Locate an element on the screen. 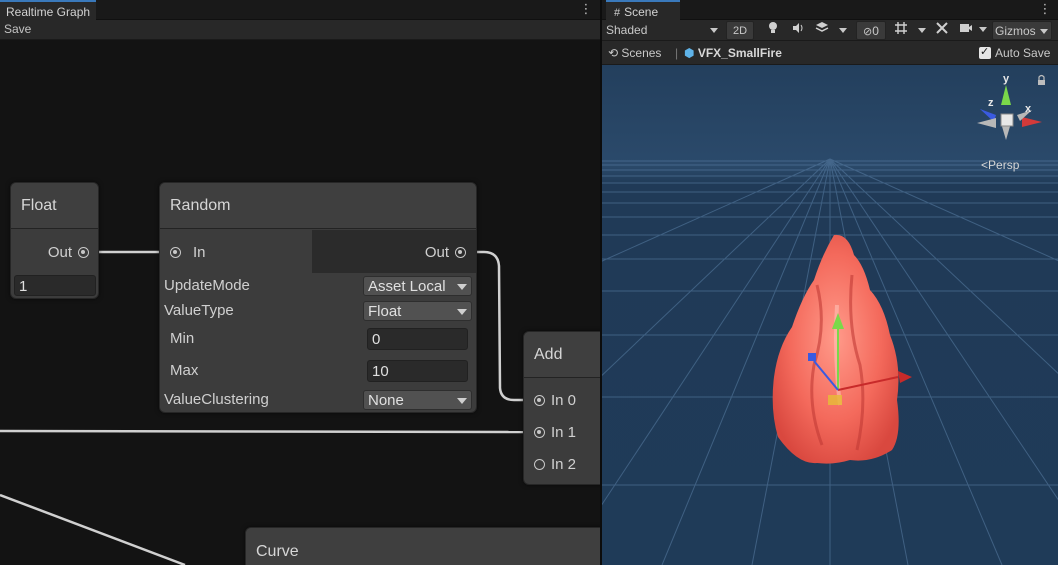  camera-icon is located at coordinates (966, 28).